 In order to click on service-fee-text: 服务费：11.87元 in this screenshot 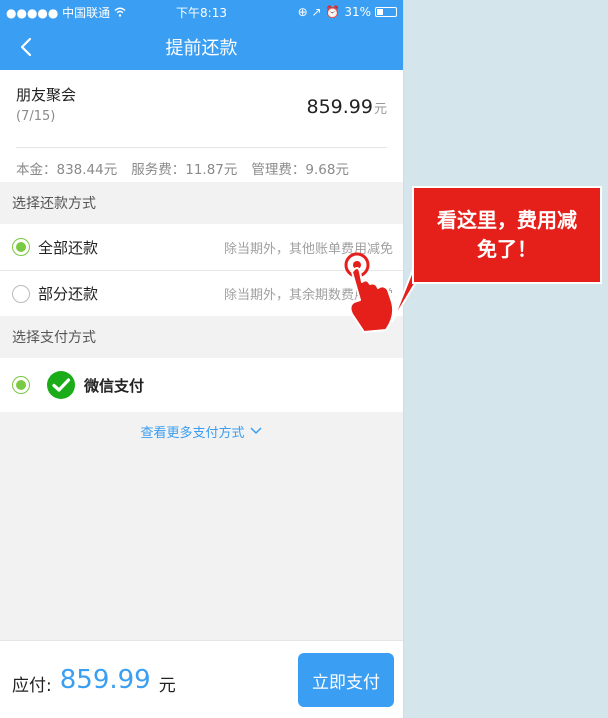, I will do `click(184, 170)`.